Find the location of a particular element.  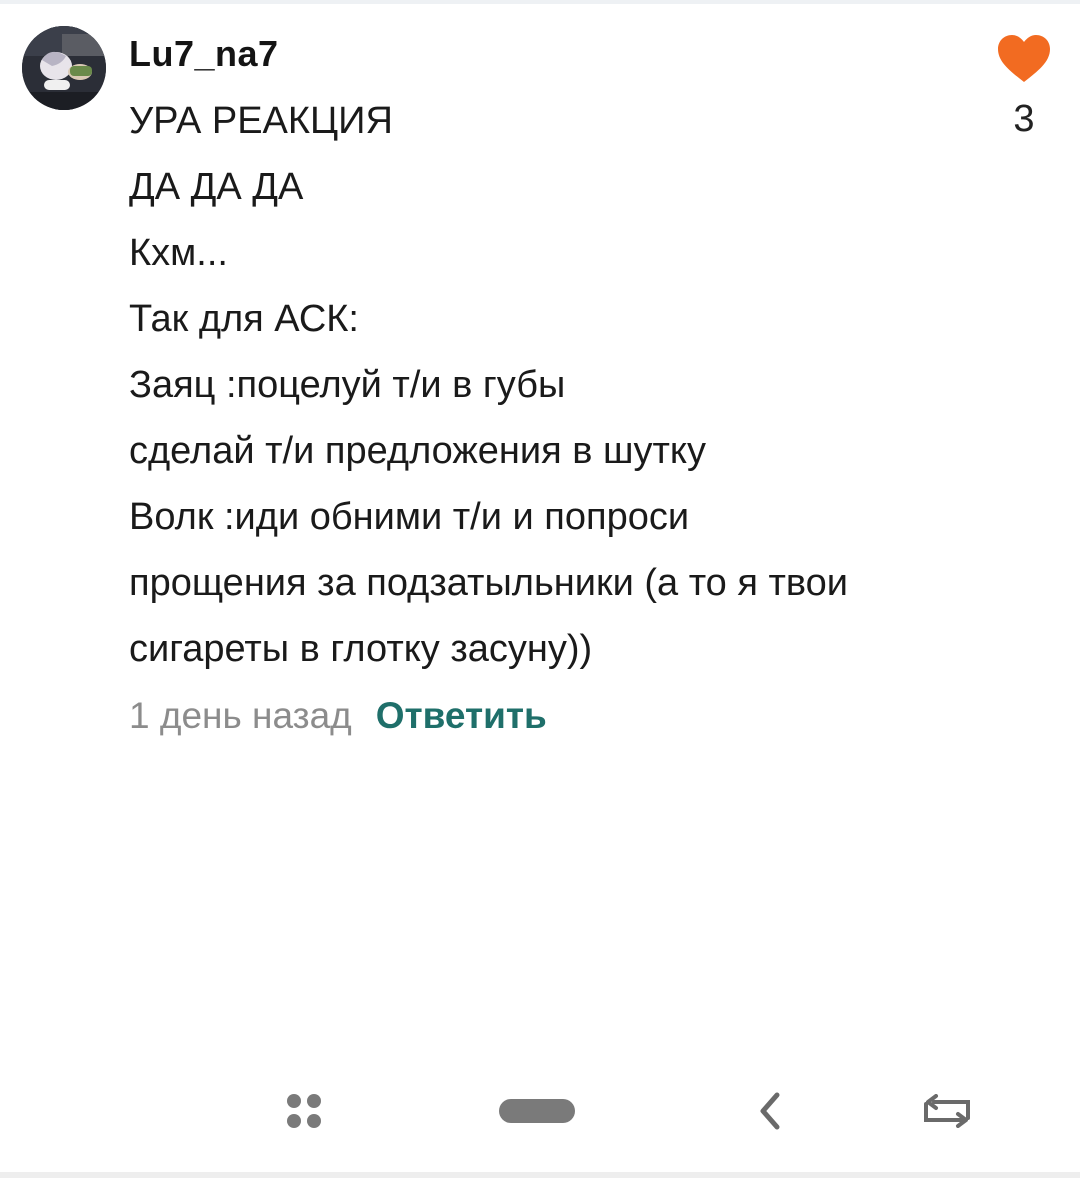

bottom-divider is located at coordinates (540, 1175).